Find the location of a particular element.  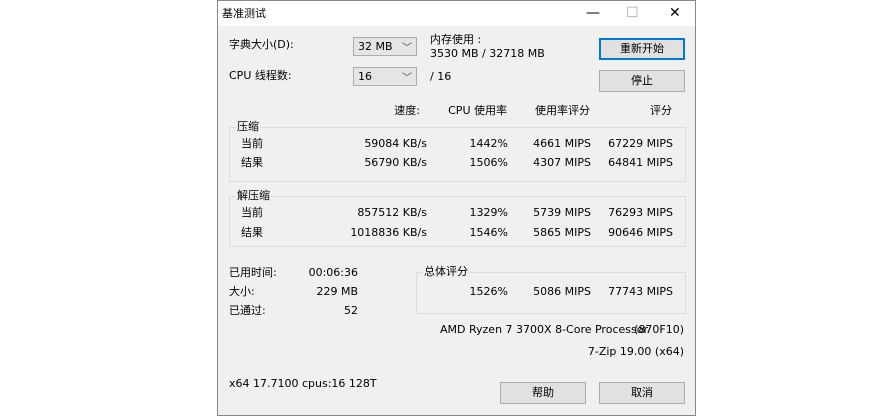

speed-value: 59084 KB/s is located at coordinates (395, 143).